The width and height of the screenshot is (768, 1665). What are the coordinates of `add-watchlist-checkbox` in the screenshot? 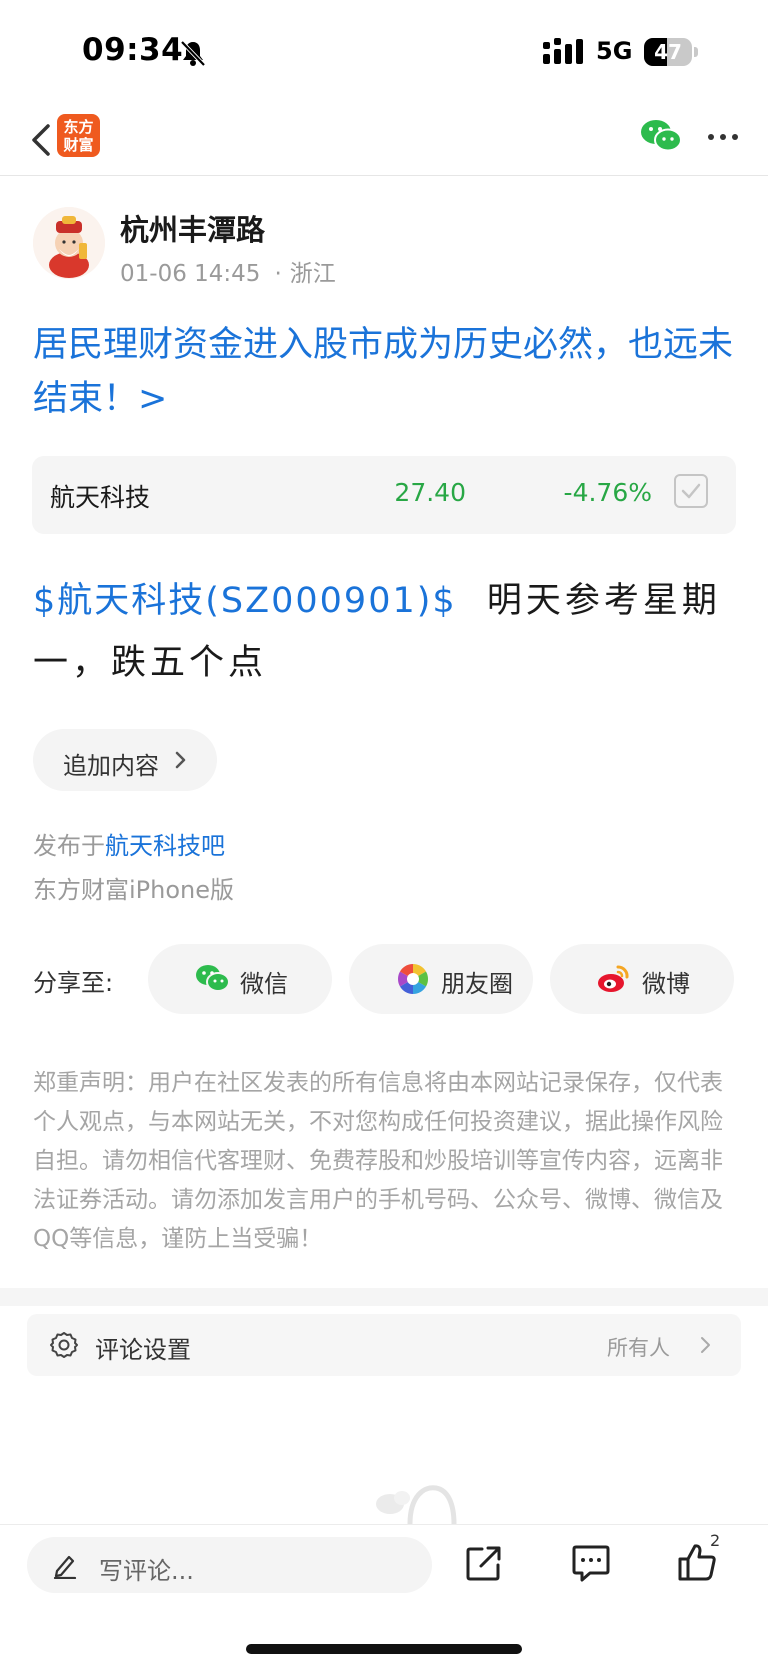 It's located at (691, 491).